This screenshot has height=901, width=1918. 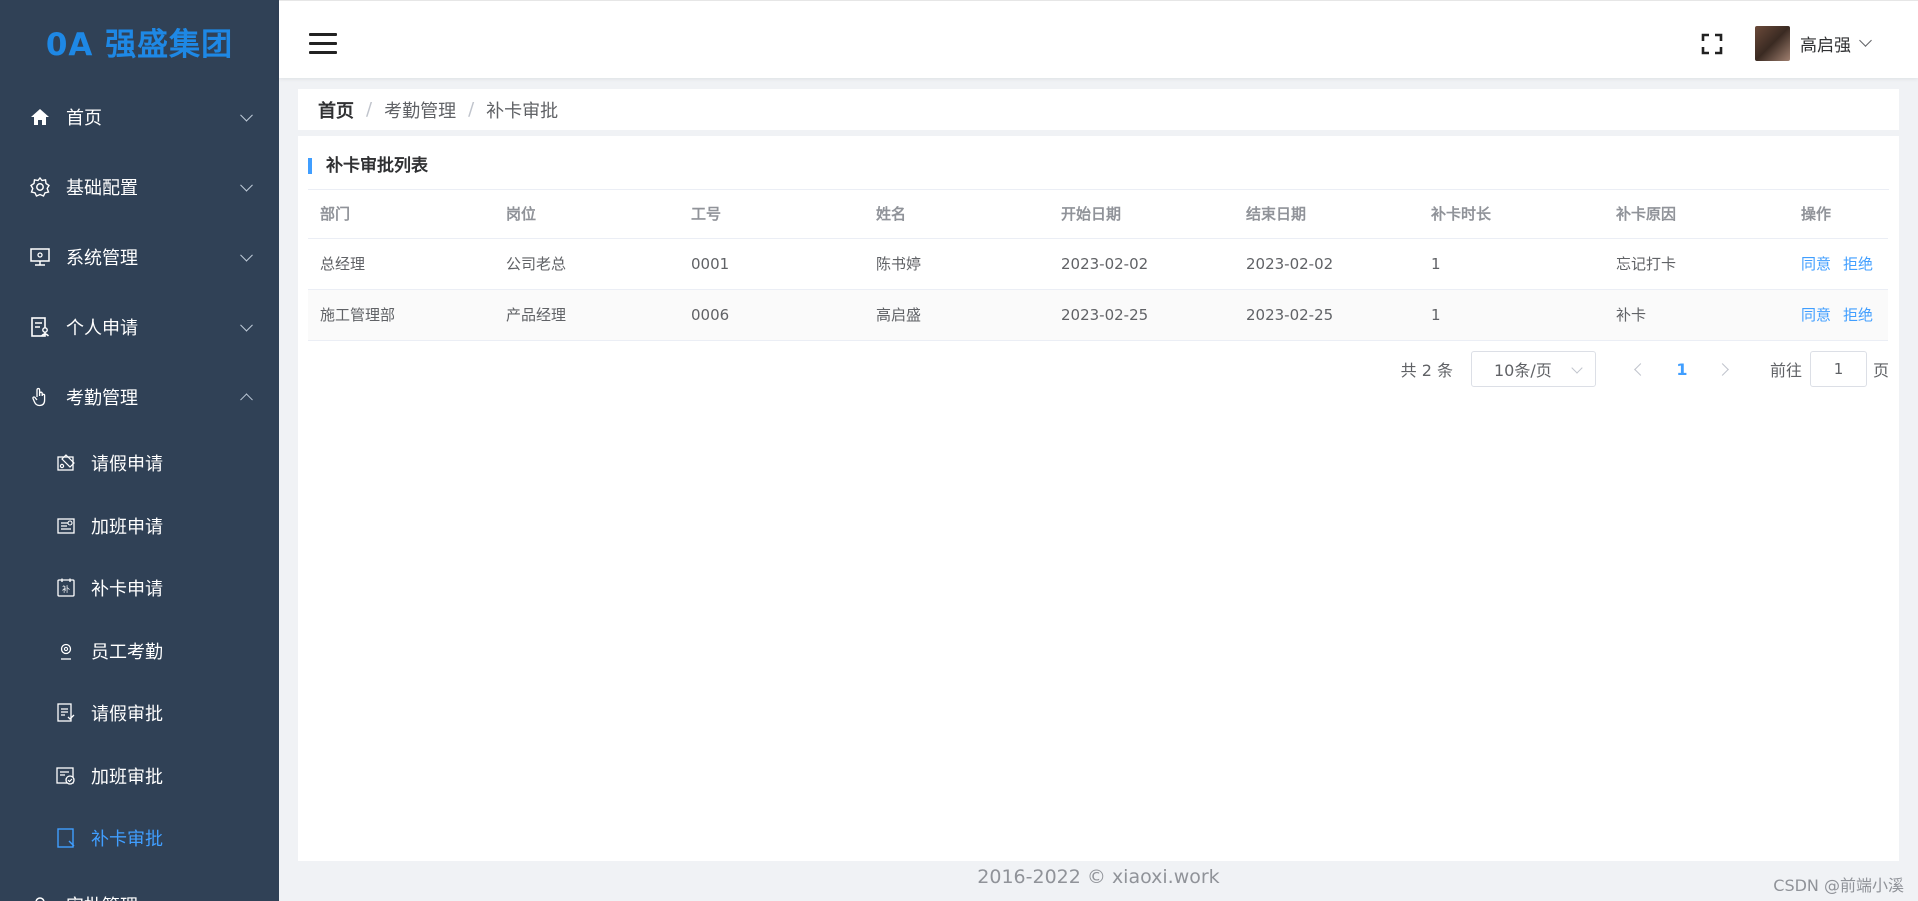 What do you see at coordinates (336, 110) in the screenshot?
I see `breadcrumb-home: 首页` at bounding box center [336, 110].